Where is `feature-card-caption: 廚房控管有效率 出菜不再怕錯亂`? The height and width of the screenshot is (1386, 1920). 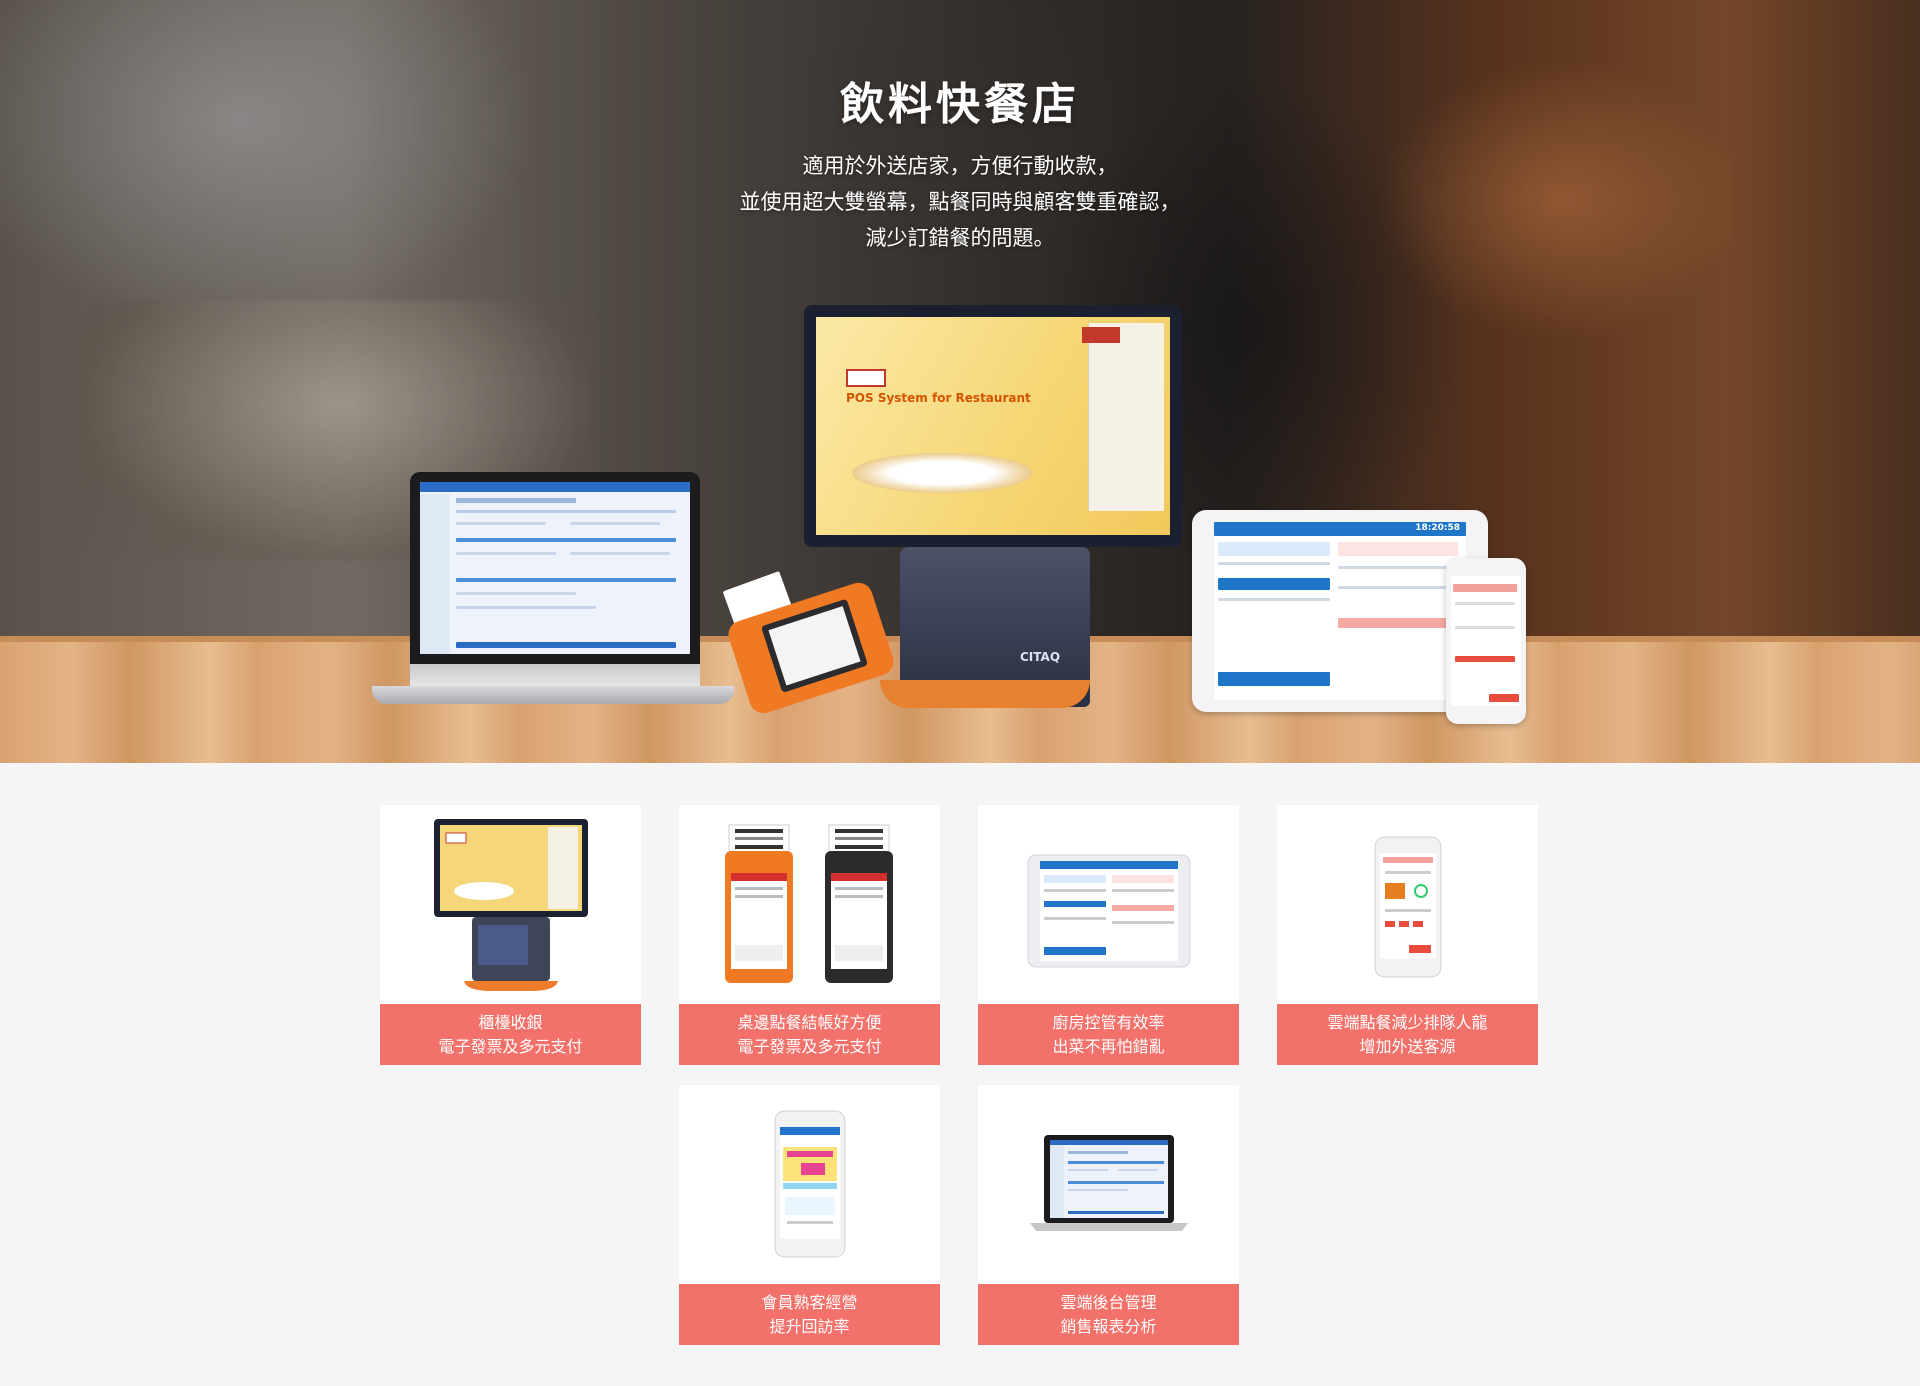
feature-card-caption: 廚房控管有效率 出菜不再怕錯亂 is located at coordinates (1108, 1034).